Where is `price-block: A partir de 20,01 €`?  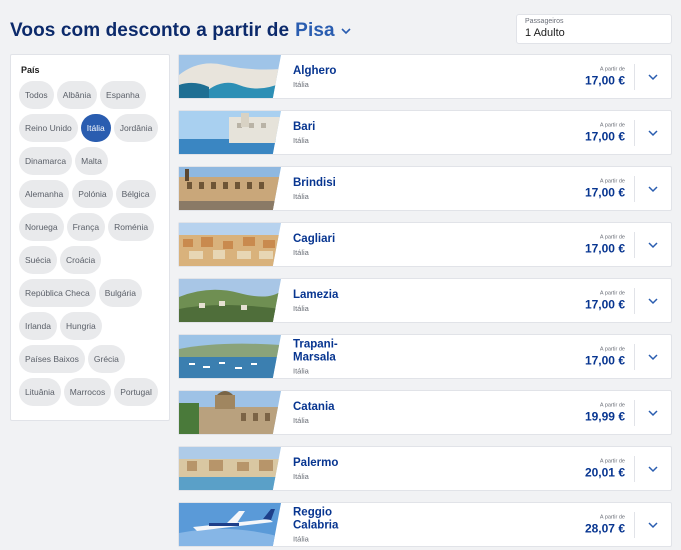
price-block: A partir de 20,01 € is located at coordinates (605, 468).